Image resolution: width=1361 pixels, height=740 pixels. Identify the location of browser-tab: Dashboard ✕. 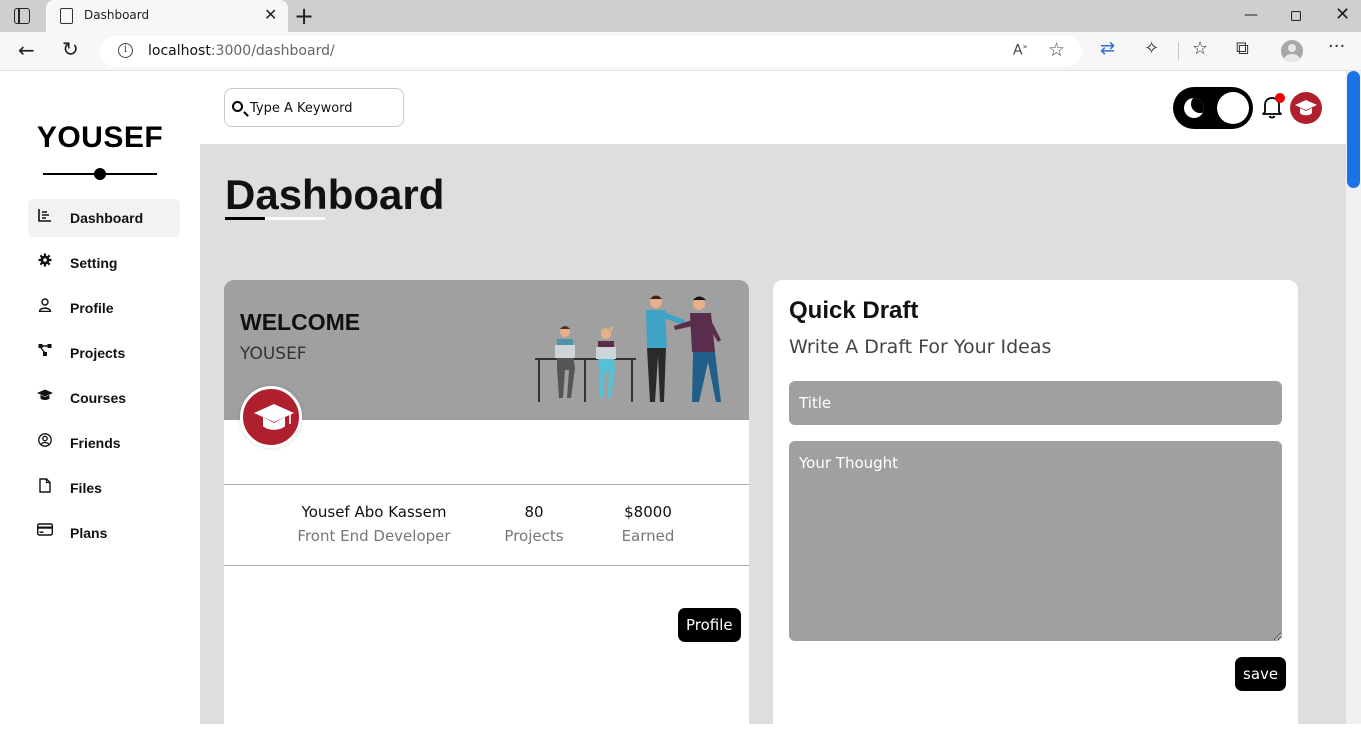
(167, 16).